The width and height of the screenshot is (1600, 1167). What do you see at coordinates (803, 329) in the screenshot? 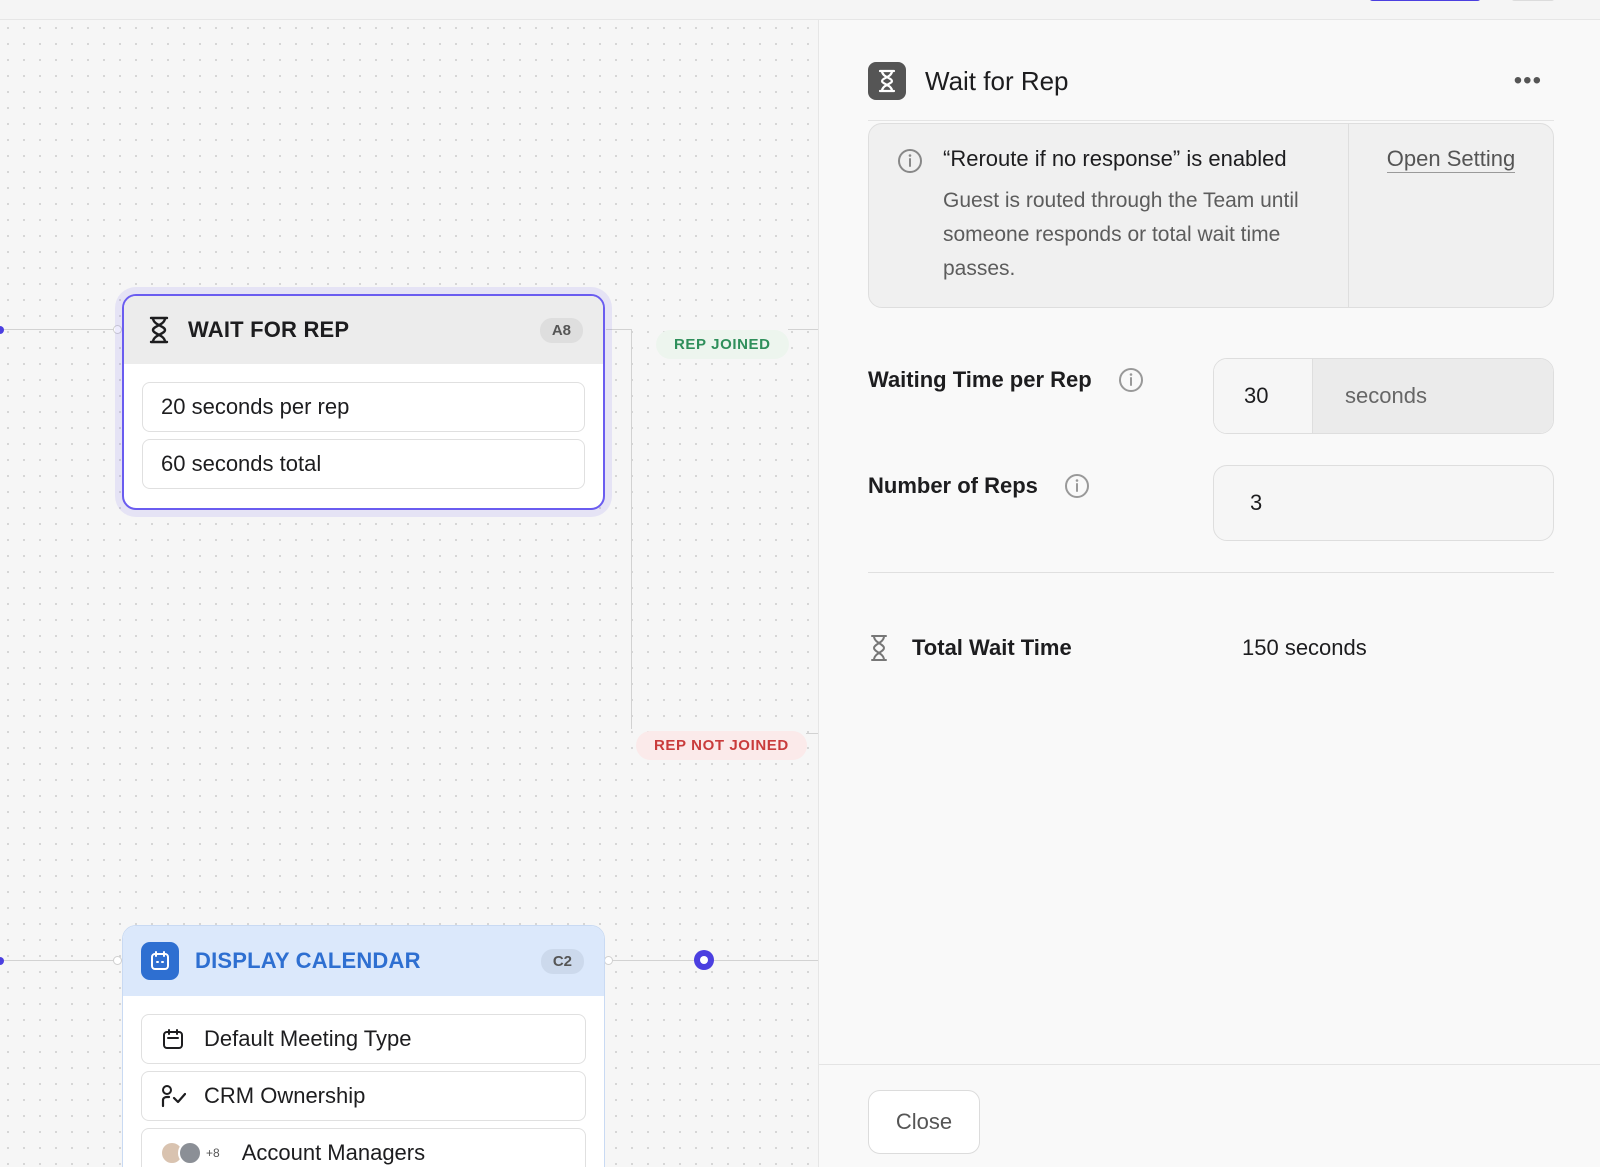
I see `wire-joined` at bounding box center [803, 329].